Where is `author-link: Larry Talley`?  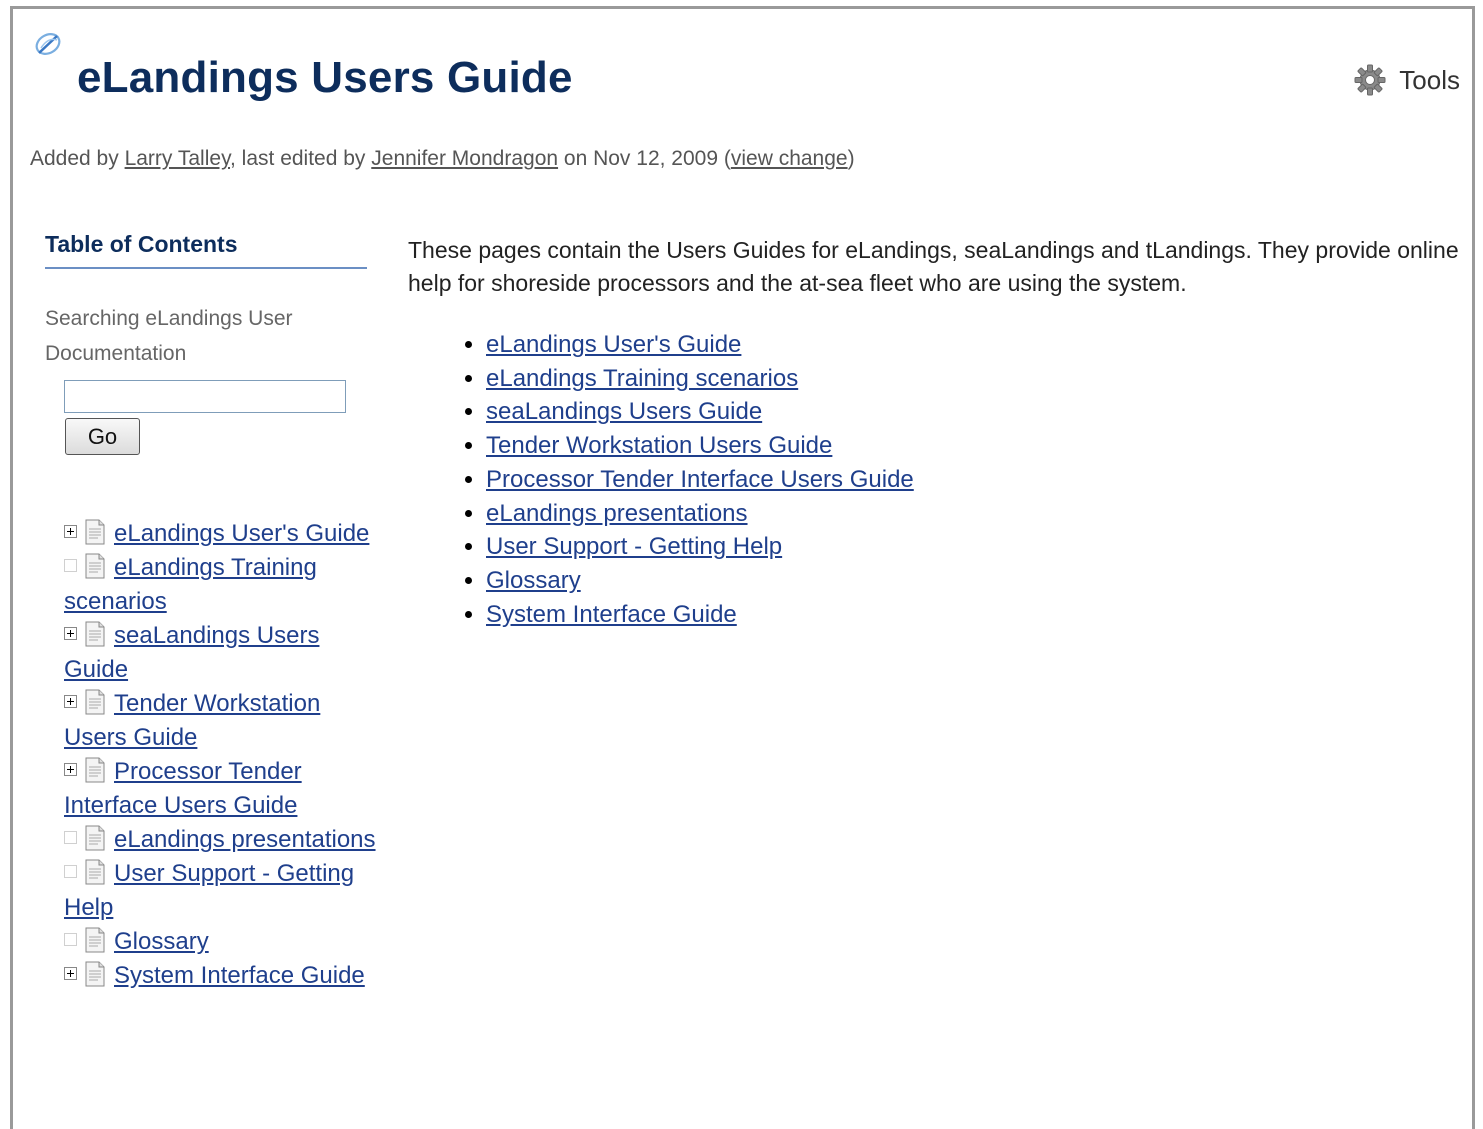
author-link: Larry Talley is located at coordinates (177, 158).